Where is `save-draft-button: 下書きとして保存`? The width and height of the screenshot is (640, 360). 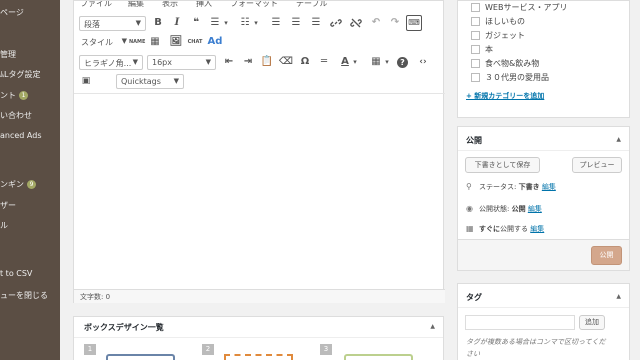
save-draft-button: 下書きとして保存 is located at coordinates (502, 165).